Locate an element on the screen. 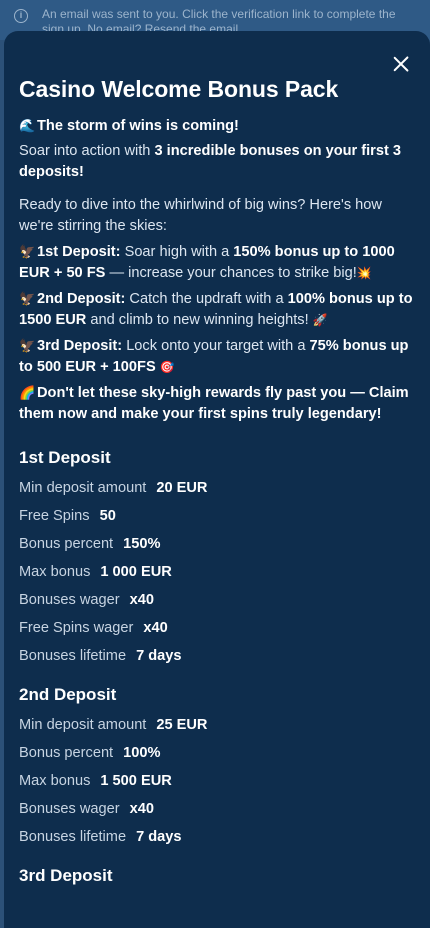 Image resolution: width=430 pixels, height=928 pixels. detail-row: Min deposit amount 25 EUR is located at coordinates (113, 725).